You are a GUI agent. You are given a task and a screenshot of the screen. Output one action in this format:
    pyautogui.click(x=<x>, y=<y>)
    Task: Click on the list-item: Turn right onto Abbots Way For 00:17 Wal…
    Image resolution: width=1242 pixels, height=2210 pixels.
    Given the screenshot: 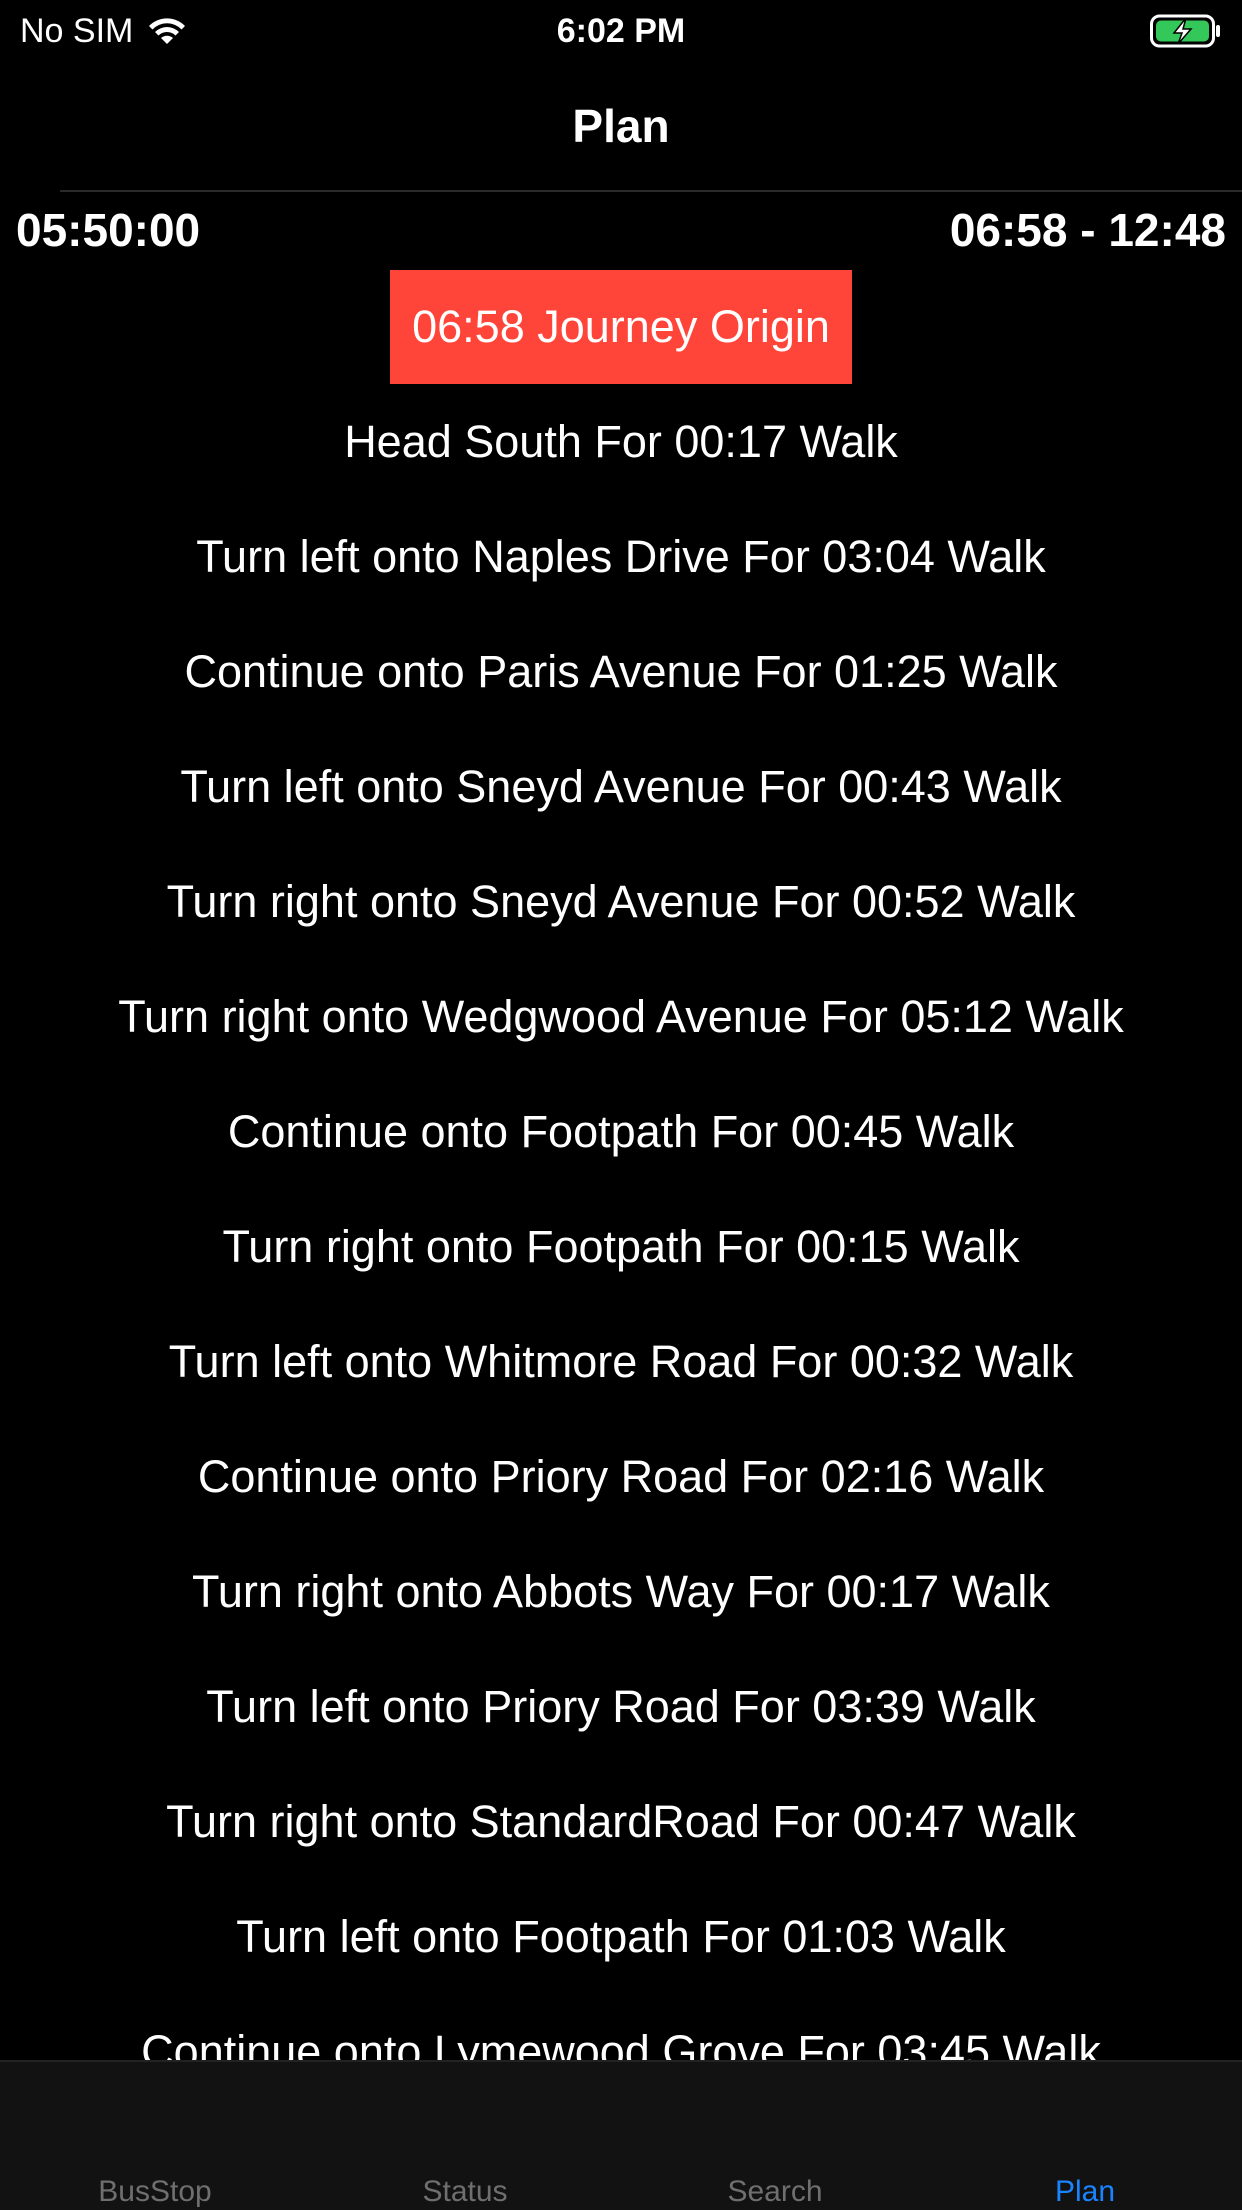 What is the action you would take?
    pyautogui.click(x=621, y=1591)
    